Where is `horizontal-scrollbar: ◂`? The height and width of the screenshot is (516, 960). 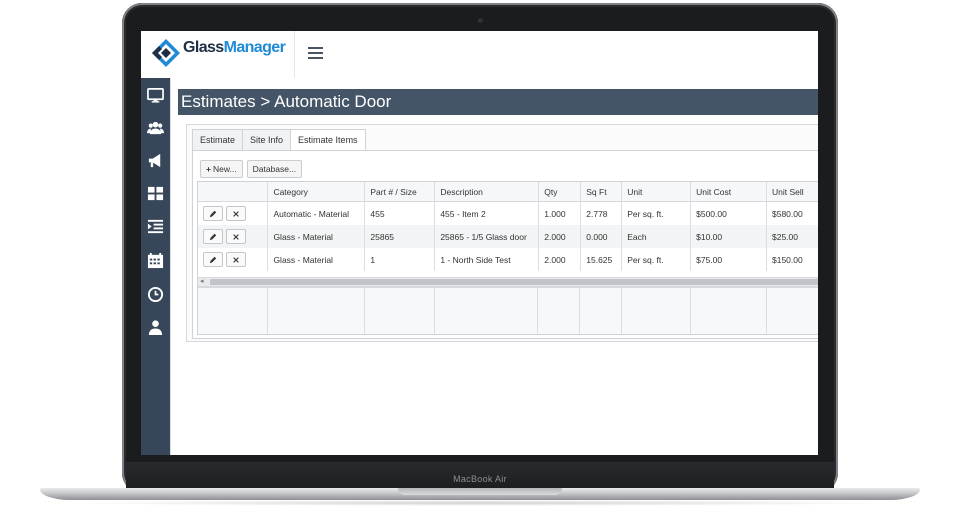
horizontal-scrollbar: ◂ is located at coordinates (508, 282).